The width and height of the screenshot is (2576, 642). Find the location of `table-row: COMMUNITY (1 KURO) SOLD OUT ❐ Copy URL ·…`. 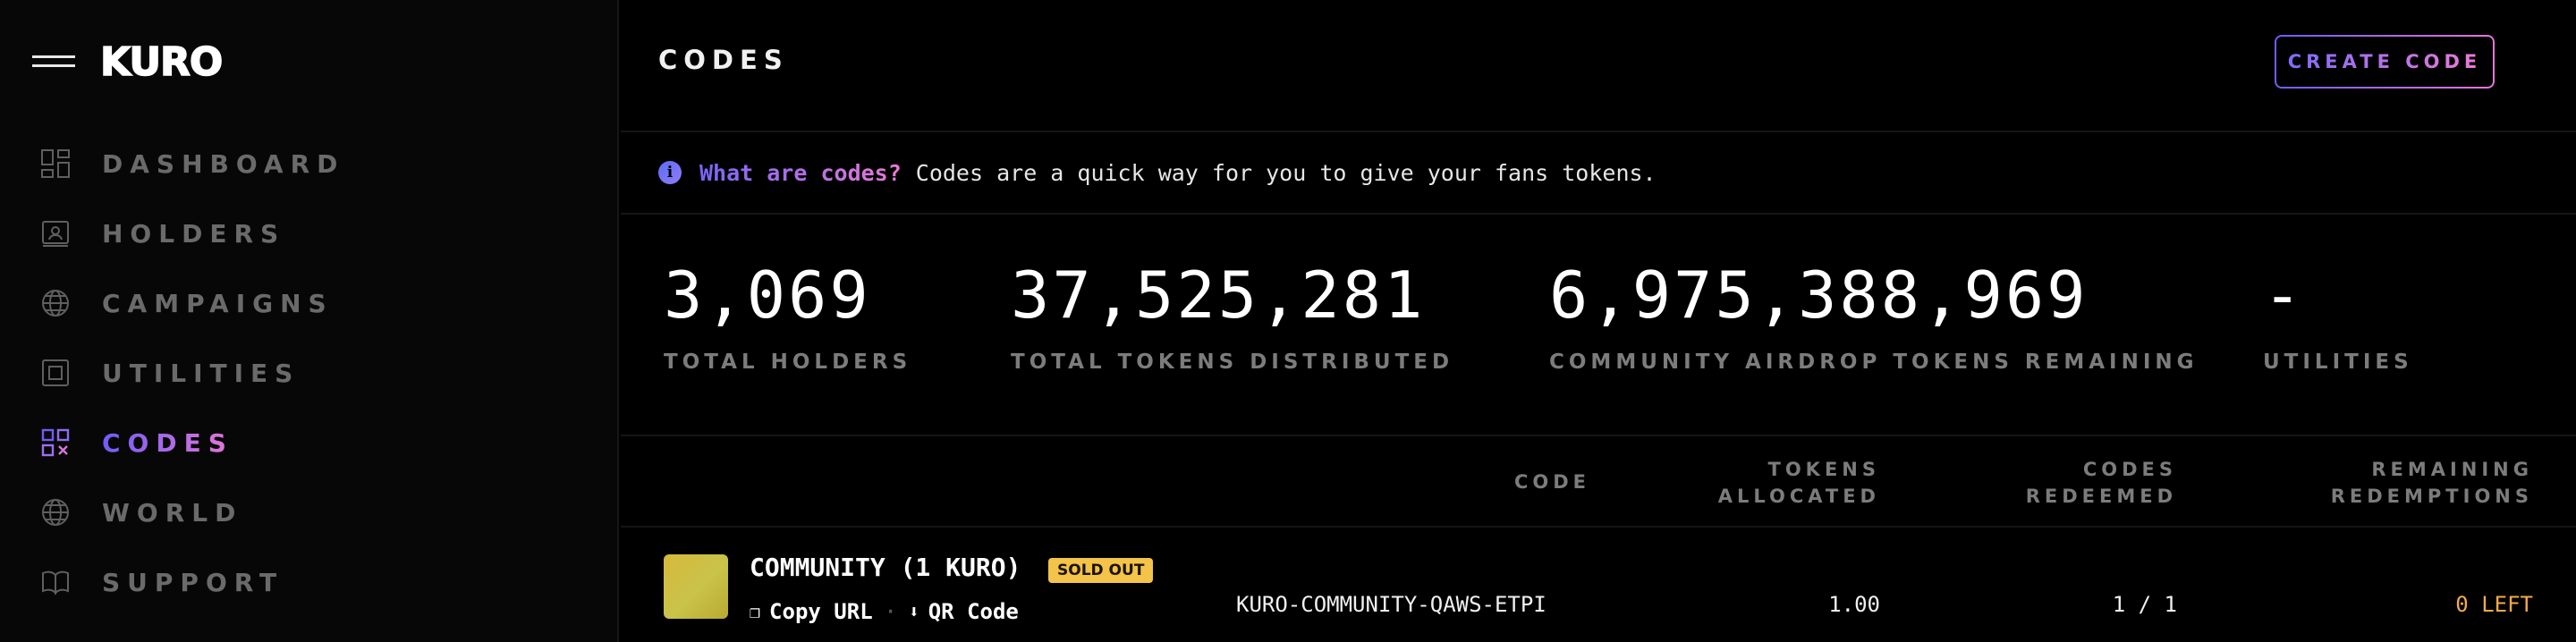

table-row: COMMUNITY (1 KURO) SOLD OUT ❐ Copy URL ·… is located at coordinates (1598, 584).